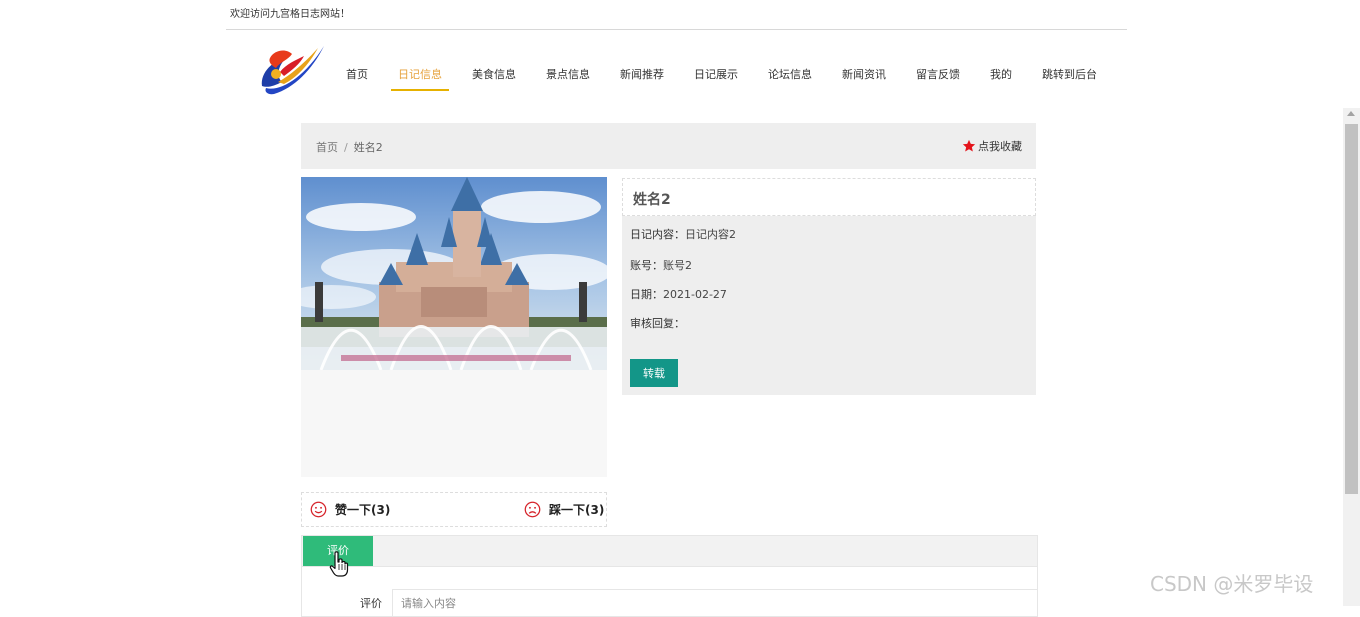 Image resolution: width=1360 pixels, height=617 pixels. What do you see at coordinates (568, 76) in the screenshot?
I see `nav-item-scenic-info: 景点信息` at bounding box center [568, 76].